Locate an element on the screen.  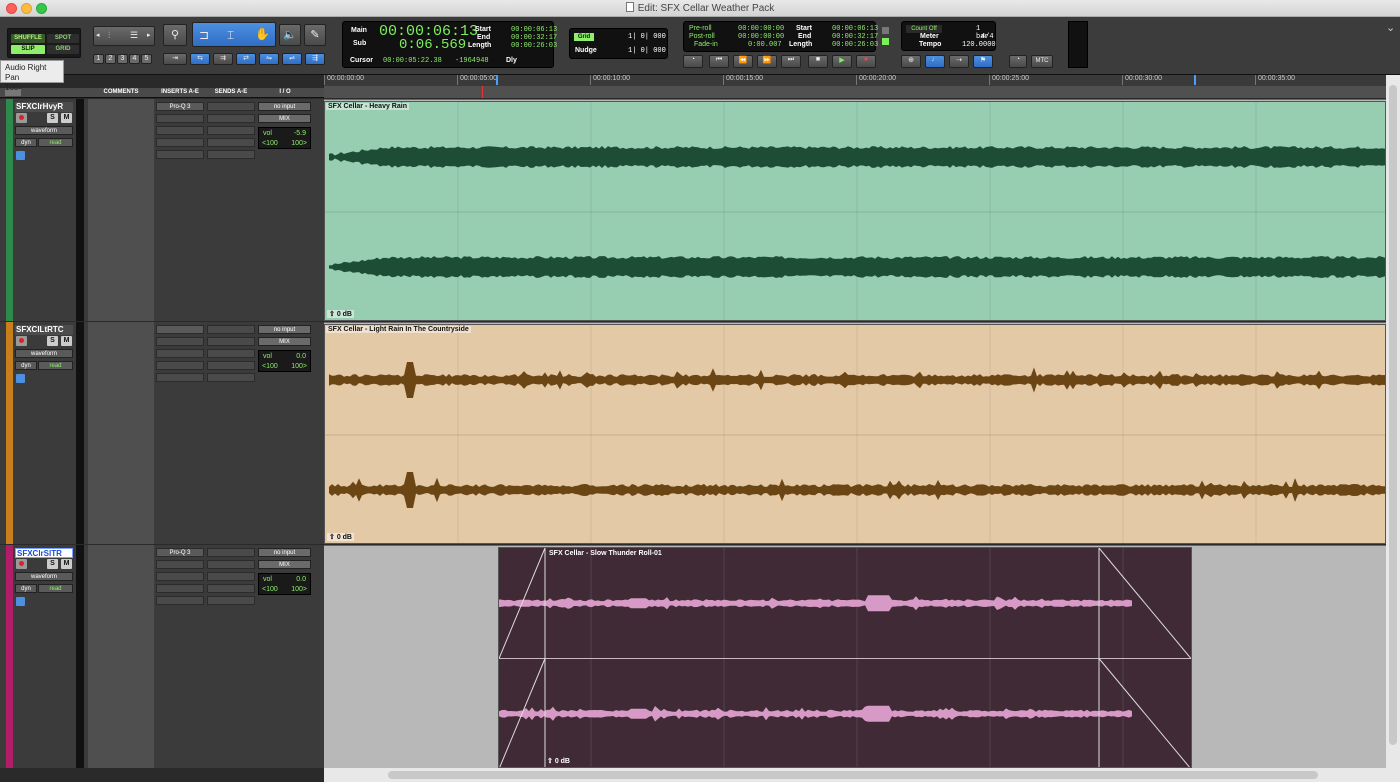
nudge-value: 1| 0| 000 is located at coordinates (647, 51).